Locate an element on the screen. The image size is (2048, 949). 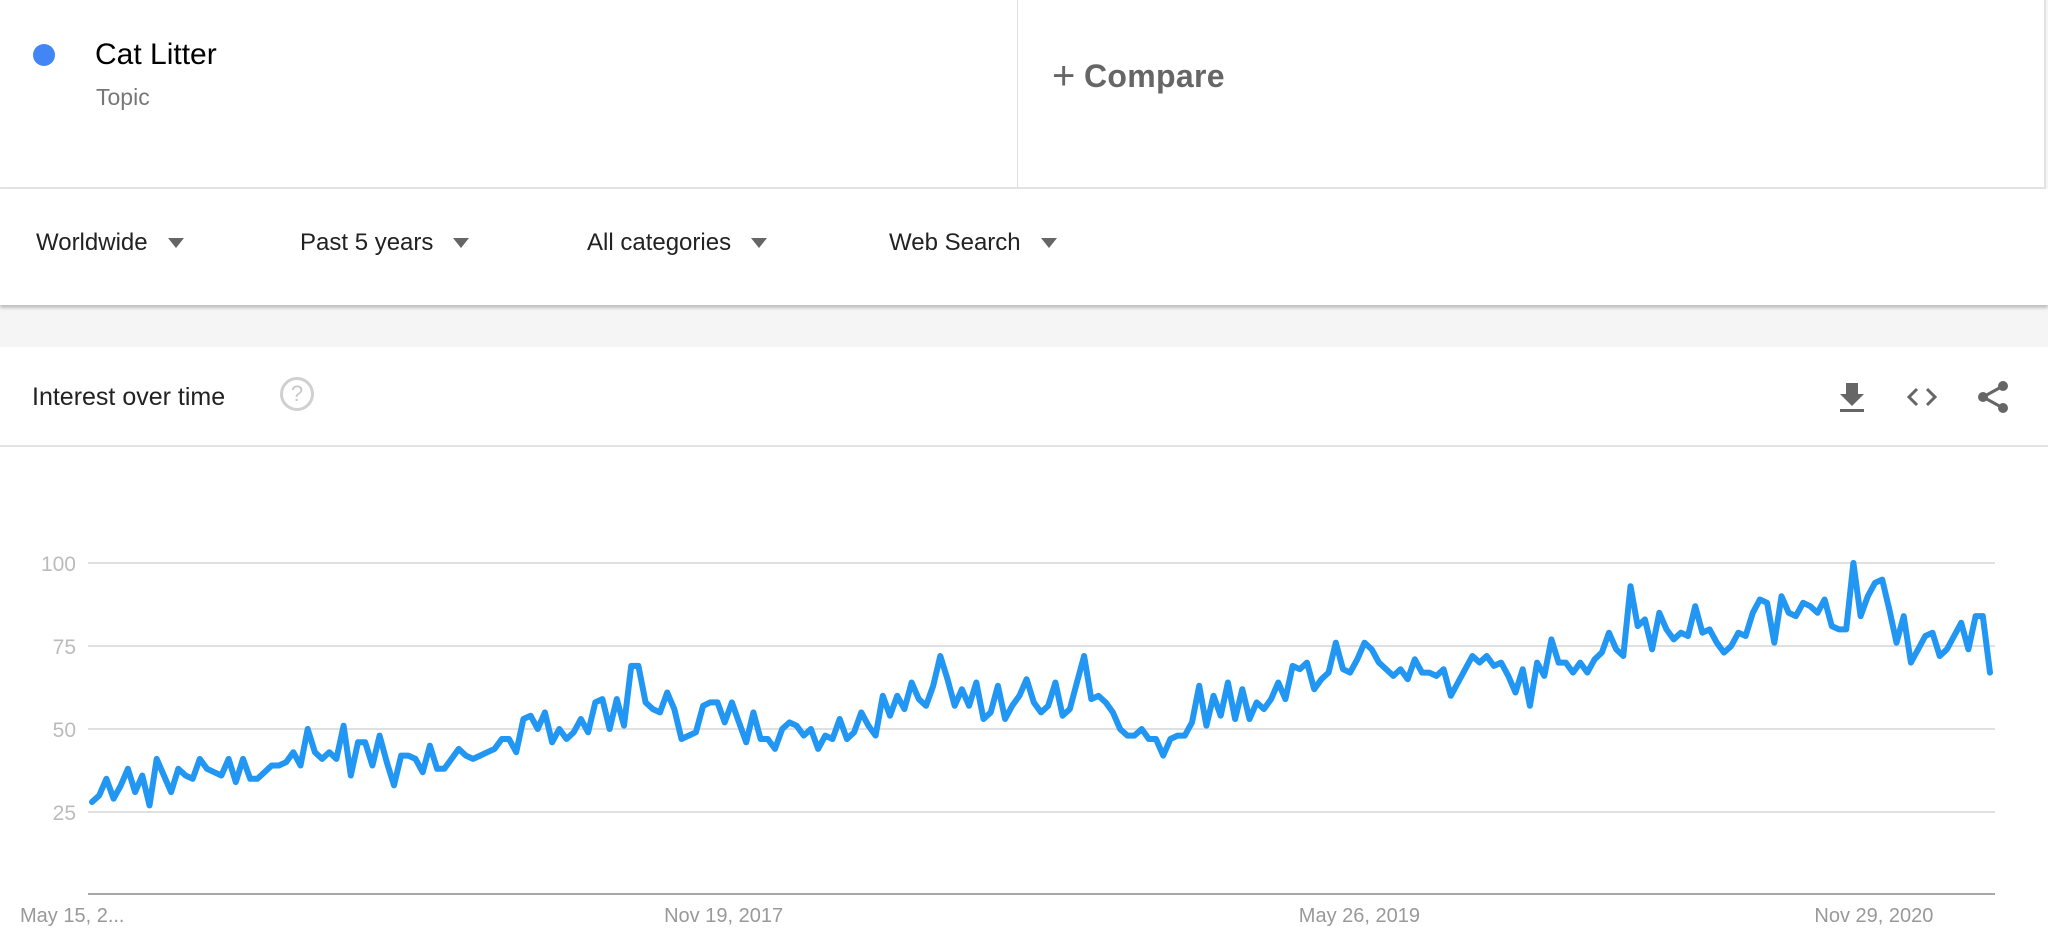
filter-location: Worldwide is located at coordinates (110, 243).